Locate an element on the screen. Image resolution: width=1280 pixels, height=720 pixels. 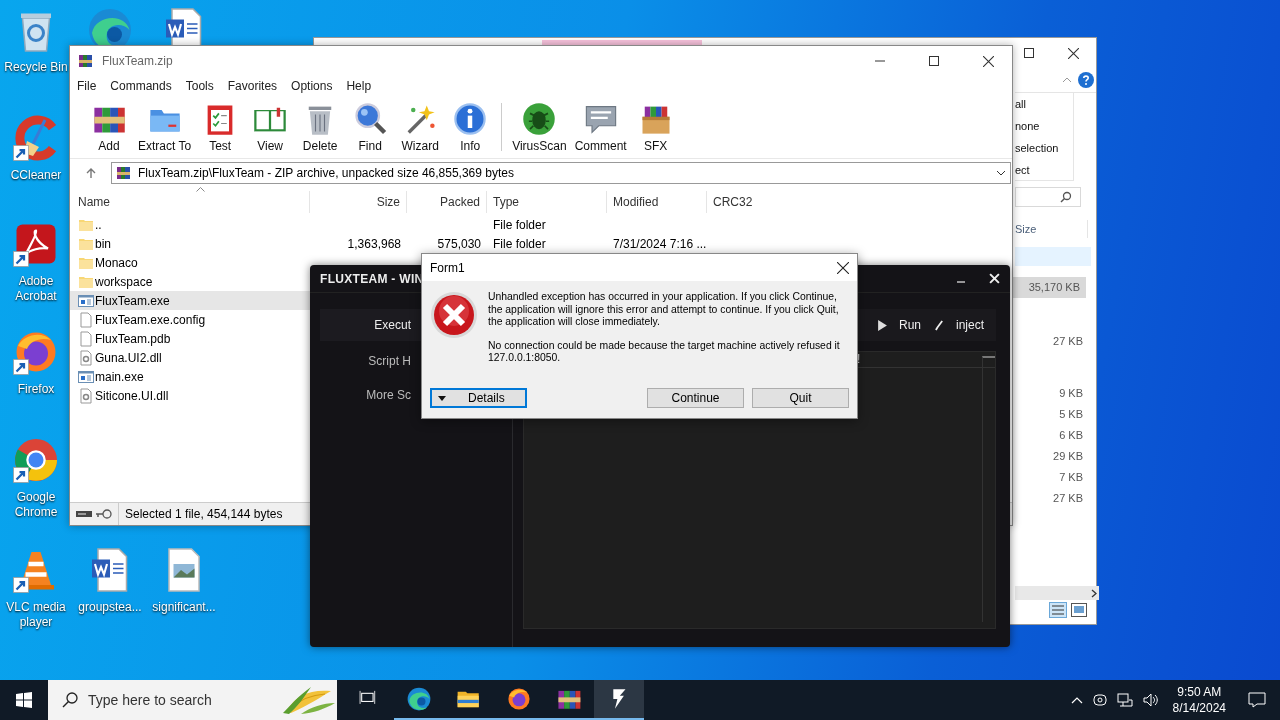
menu-item: Commands is located at coordinates (141, 86).